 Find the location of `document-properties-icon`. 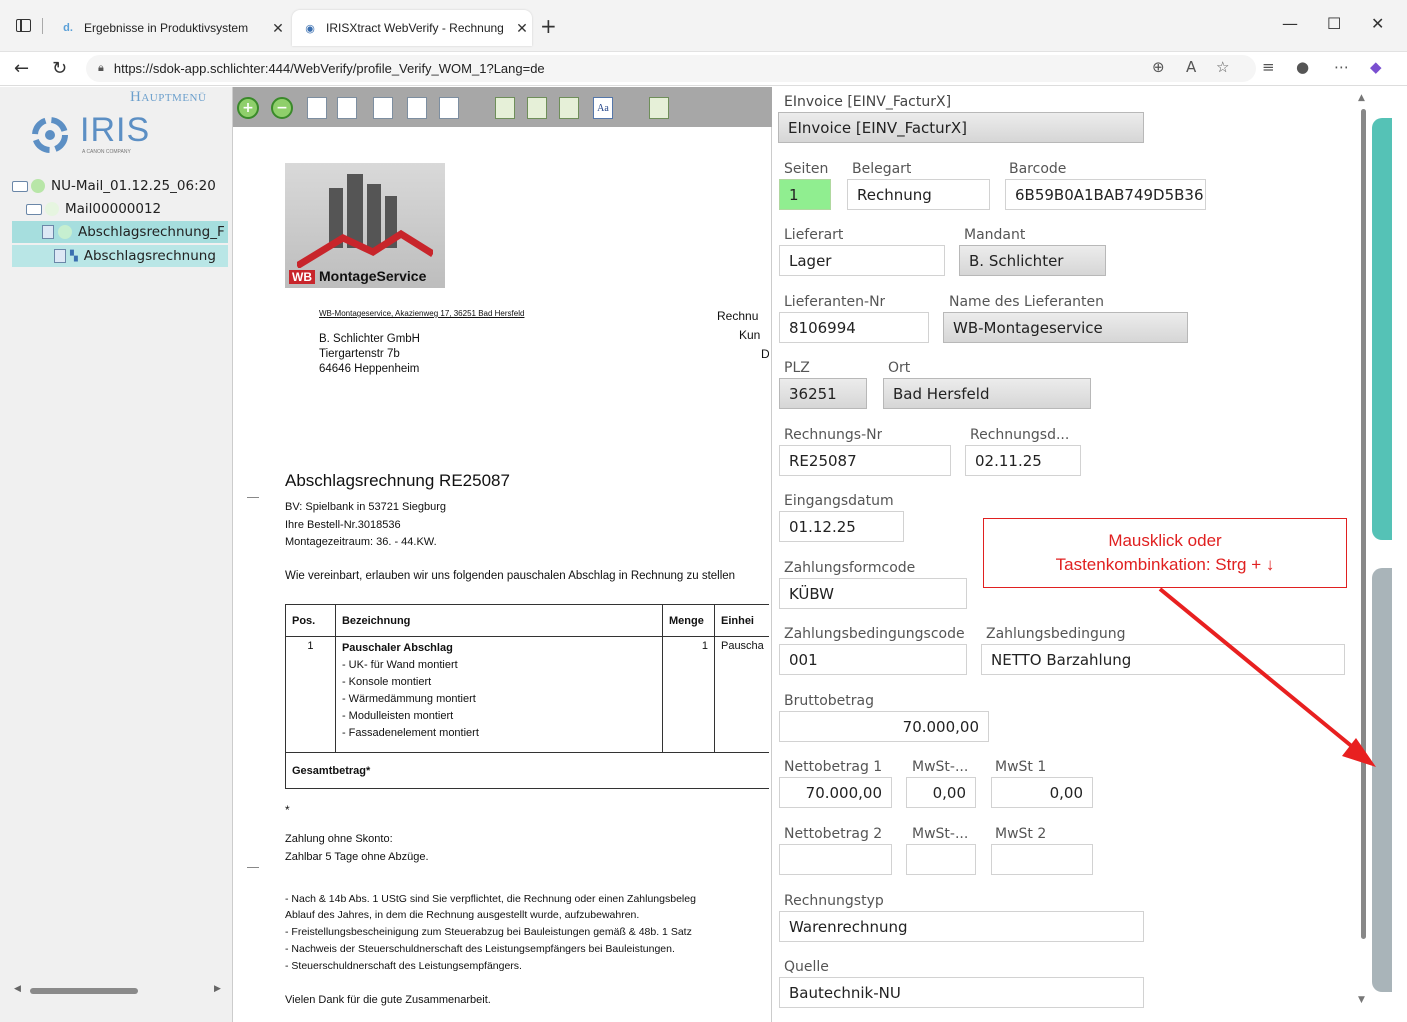

document-properties-icon is located at coordinates (659, 108).